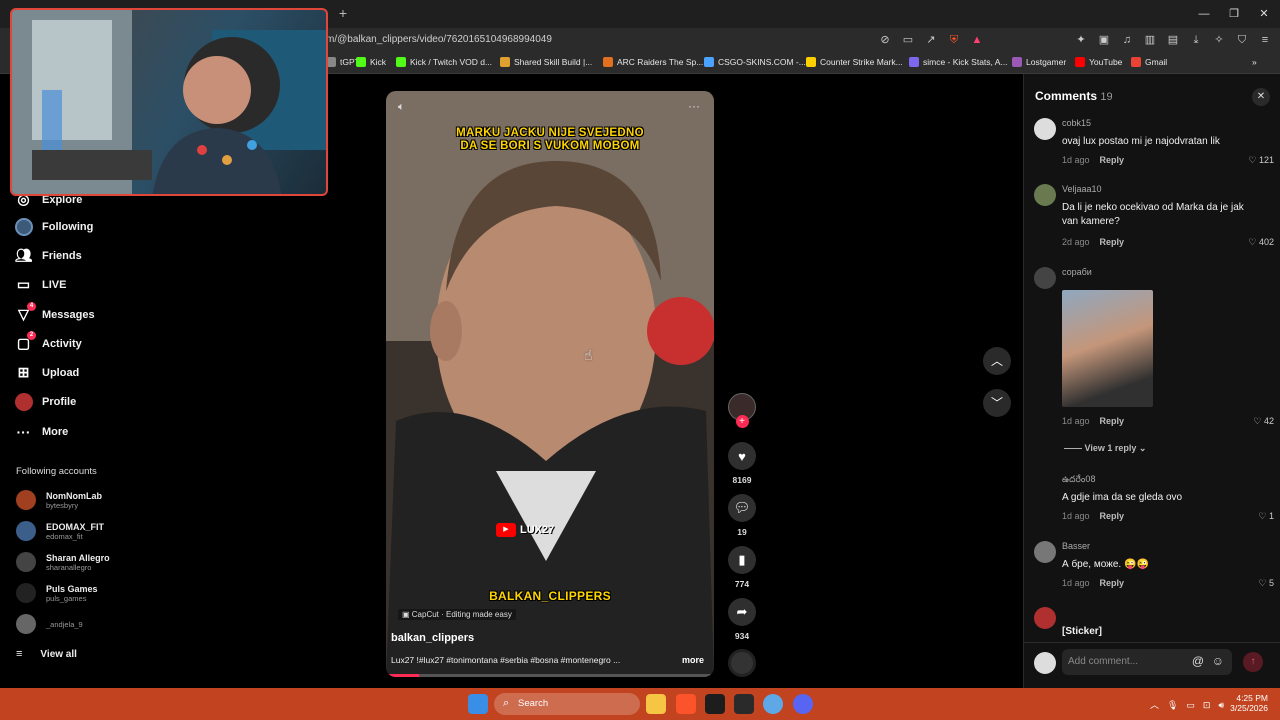 This screenshot has width=1280, height=720. Describe the element at coordinates (1263, 421) in the screenshot. I see `comment-like-button: ♡ 42` at that location.